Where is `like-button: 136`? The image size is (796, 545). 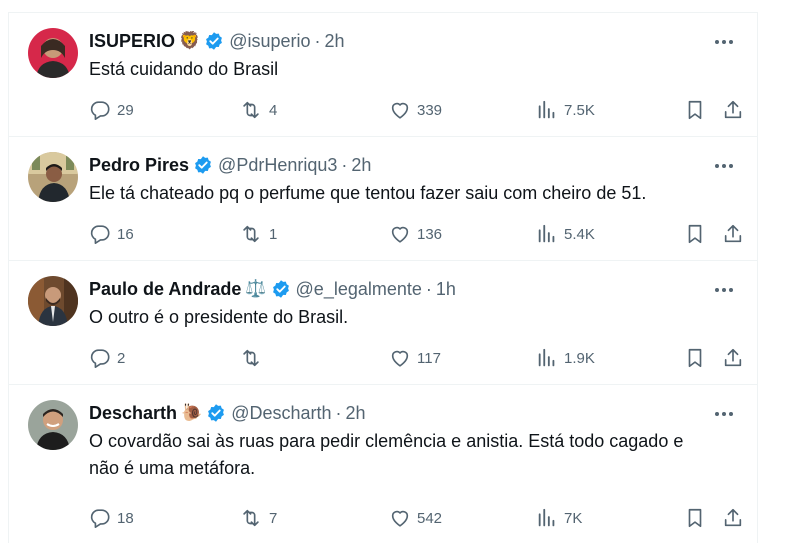
like-button: 136 is located at coordinates (415, 234).